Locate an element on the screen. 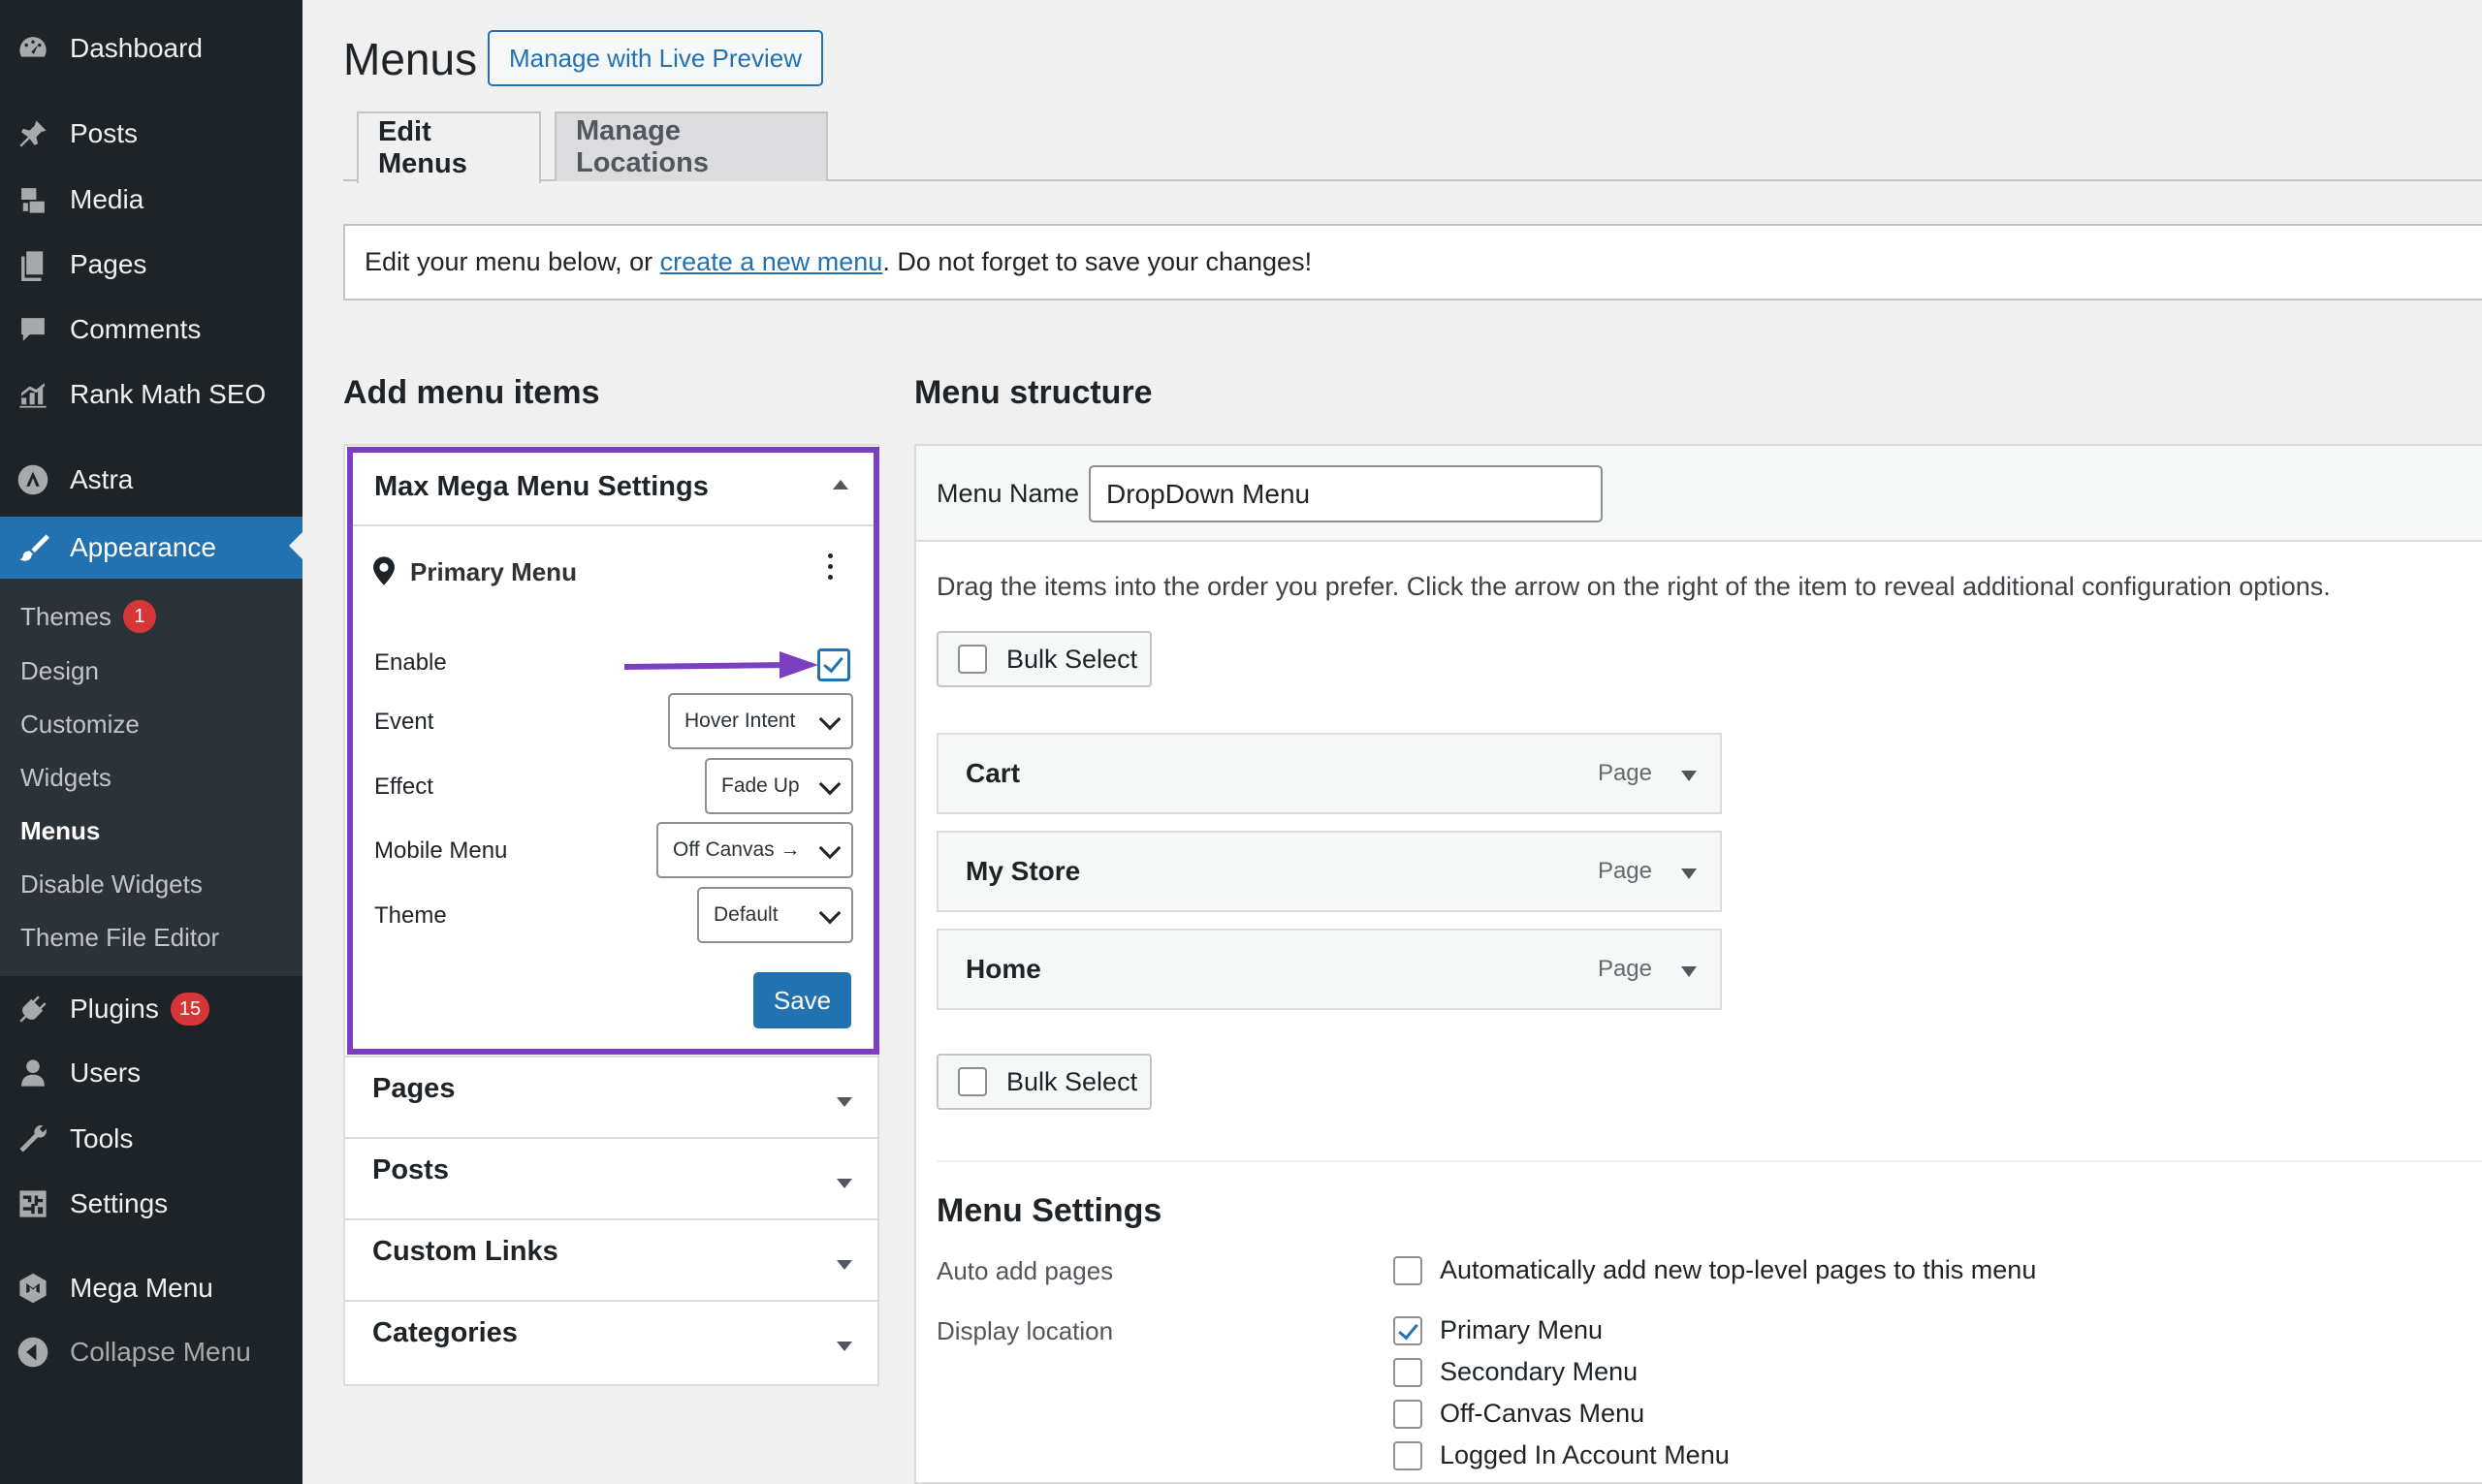  menu-item-my-store: My Store Page is located at coordinates (1329, 872).